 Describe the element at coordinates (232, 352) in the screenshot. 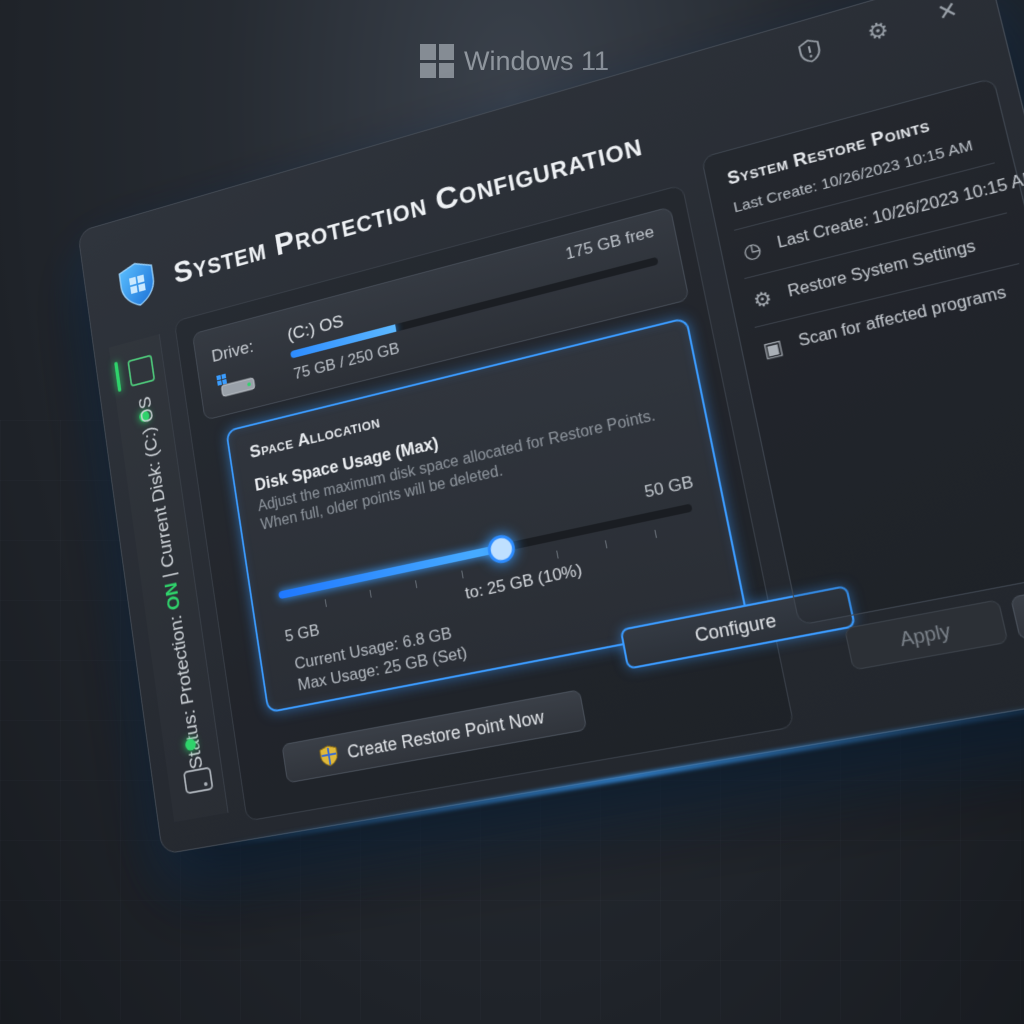

I see `drive-label: Drive:` at that location.